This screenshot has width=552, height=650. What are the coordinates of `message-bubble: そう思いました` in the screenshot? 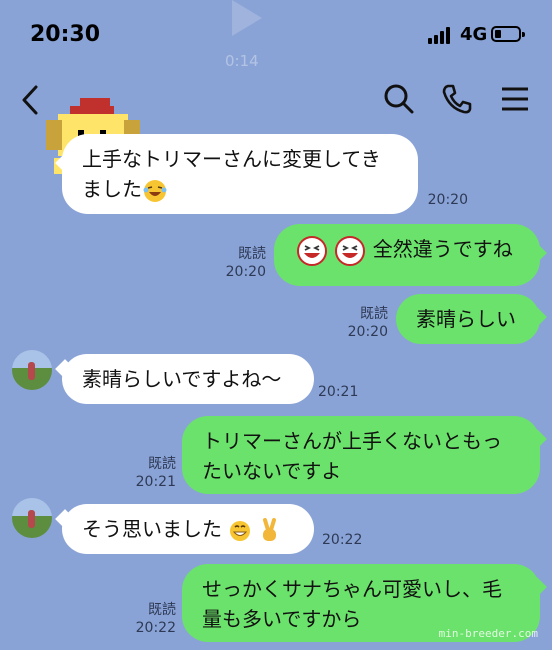 It's located at (188, 529).